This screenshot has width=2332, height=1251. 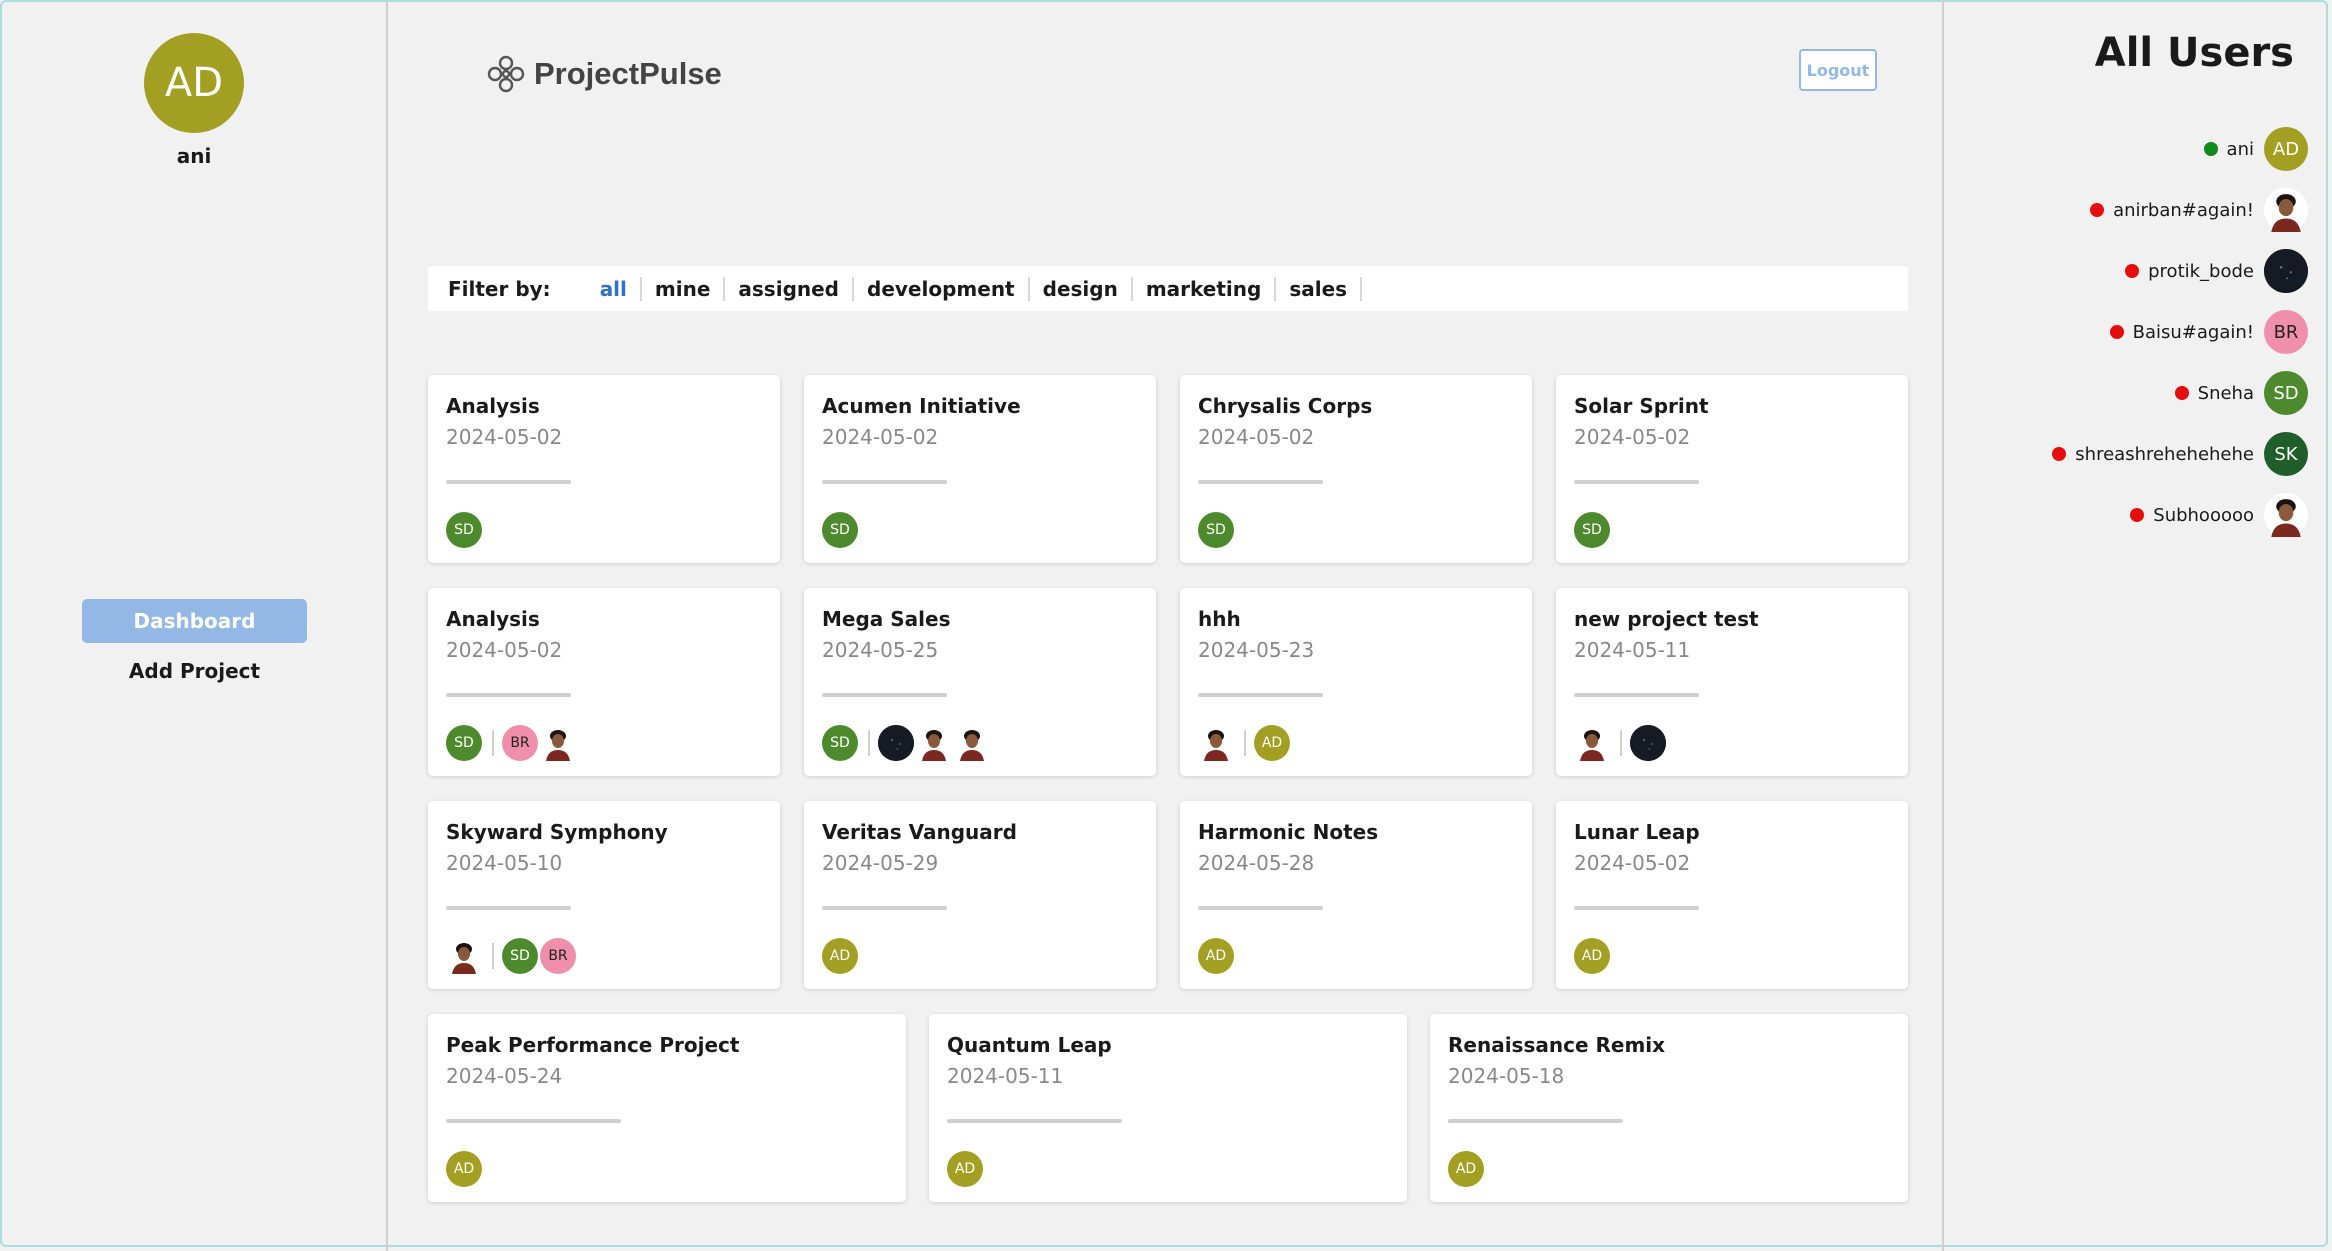 I want to click on project-card: new project test 2024-05-11, so click(x=1732, y=682).